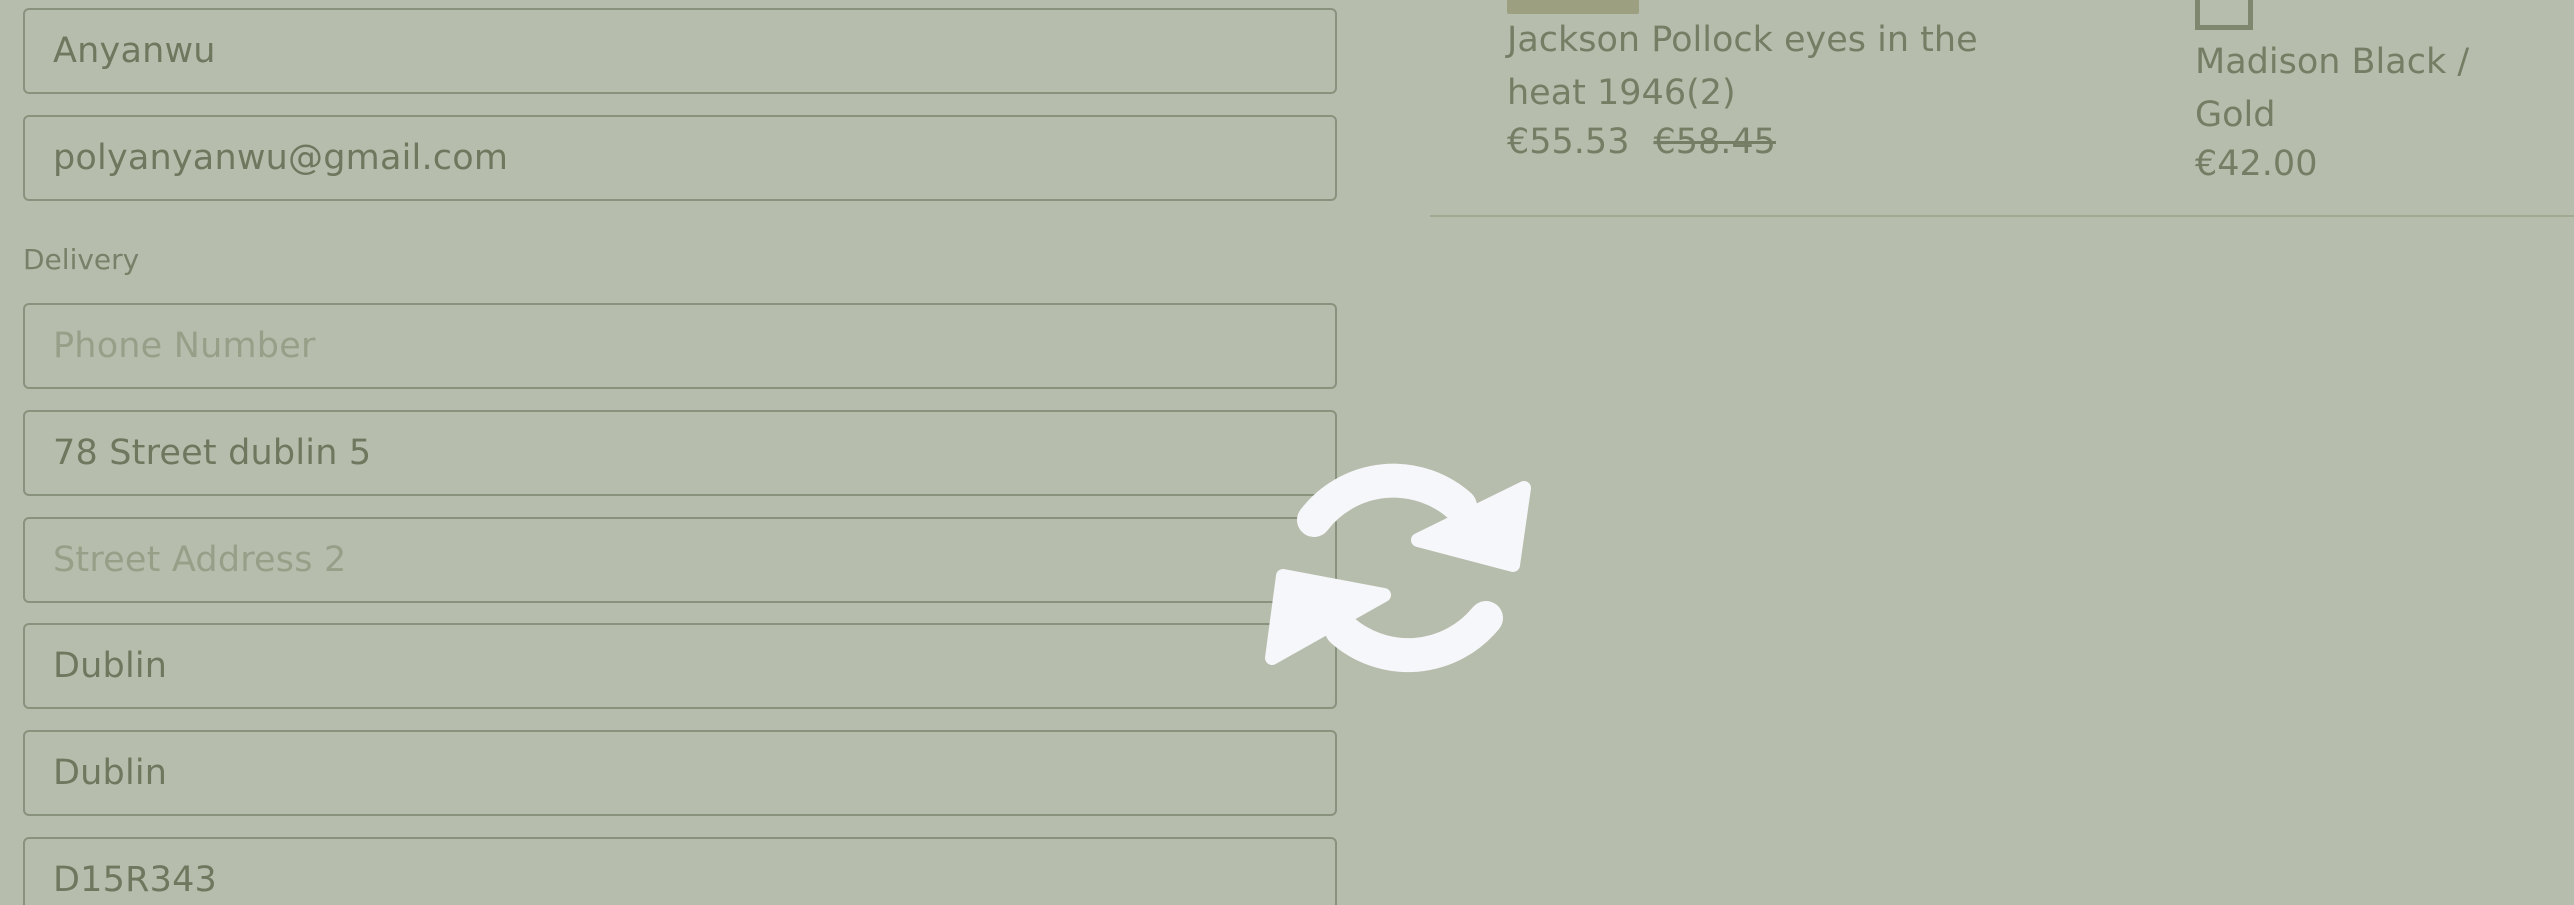  I want to click on sync-icon, so click(1398, 568).